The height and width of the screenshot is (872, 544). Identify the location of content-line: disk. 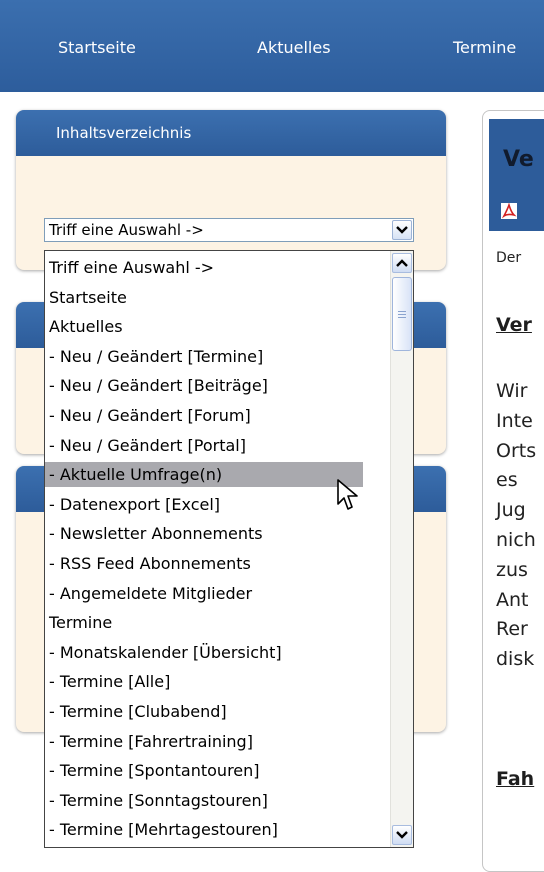
(515, 659).